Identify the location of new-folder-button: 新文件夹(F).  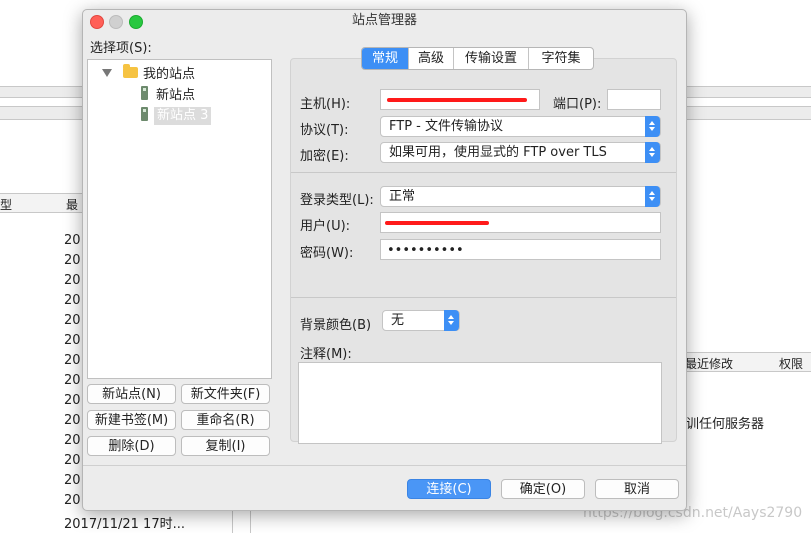
(225, 394).